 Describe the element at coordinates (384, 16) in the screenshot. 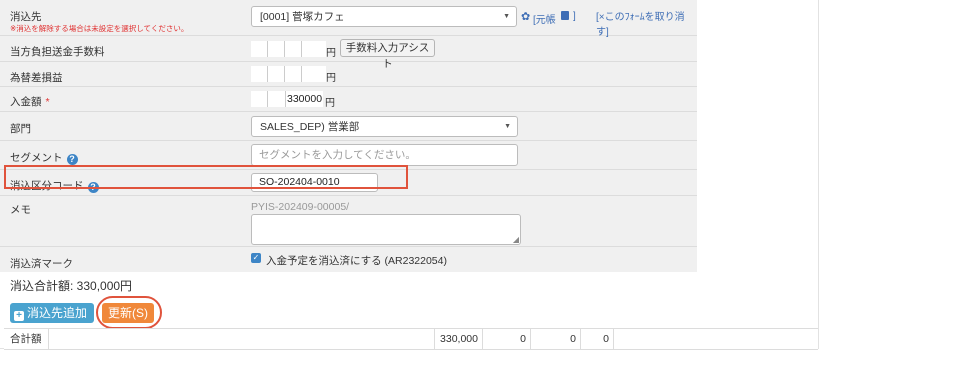

I see `customer-select: [0001] 菅塚カフェ ▼` at that location.